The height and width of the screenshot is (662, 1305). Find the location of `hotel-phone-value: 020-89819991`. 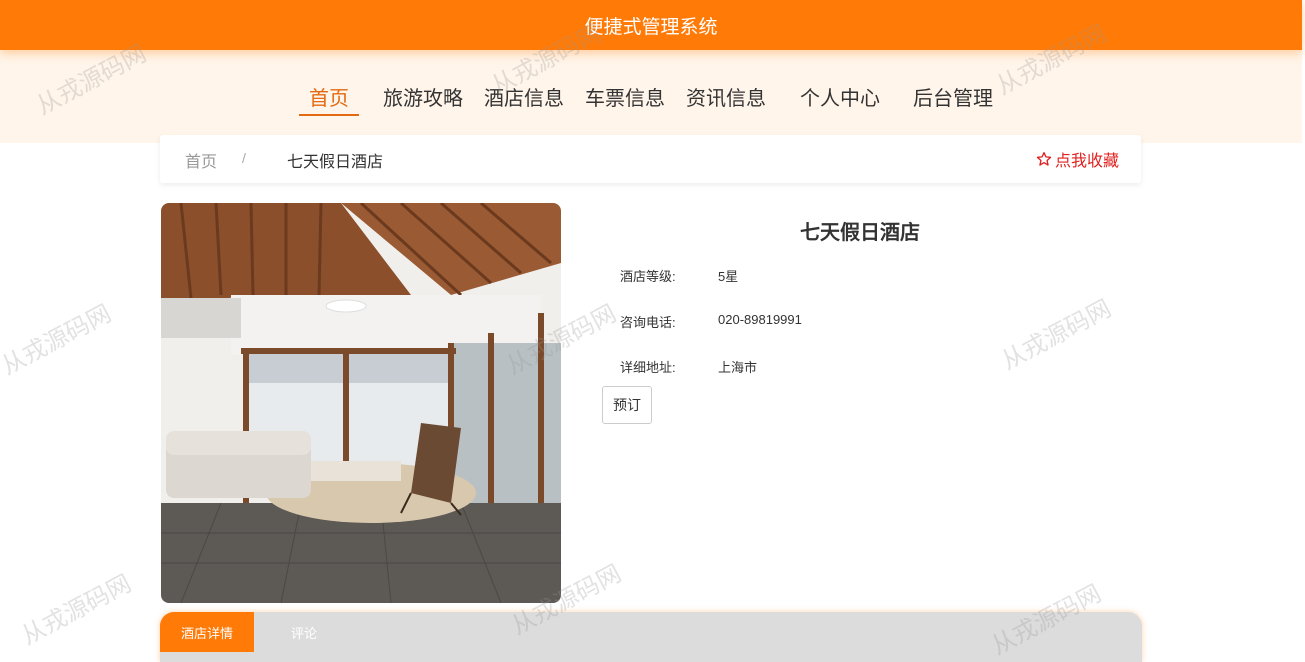

hotel-phone-value: 020-89819991 is located at coordinates (760, 319).